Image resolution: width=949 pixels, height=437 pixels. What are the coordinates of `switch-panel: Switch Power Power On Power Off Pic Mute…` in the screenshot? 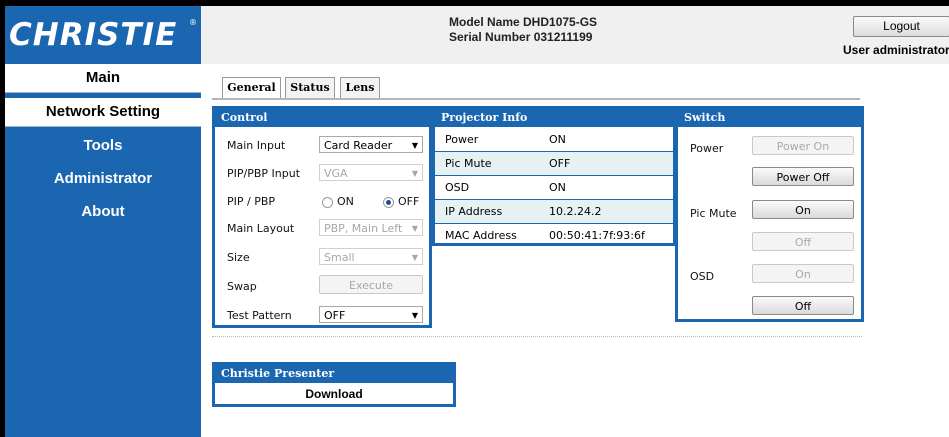 It's located at (769, 214).